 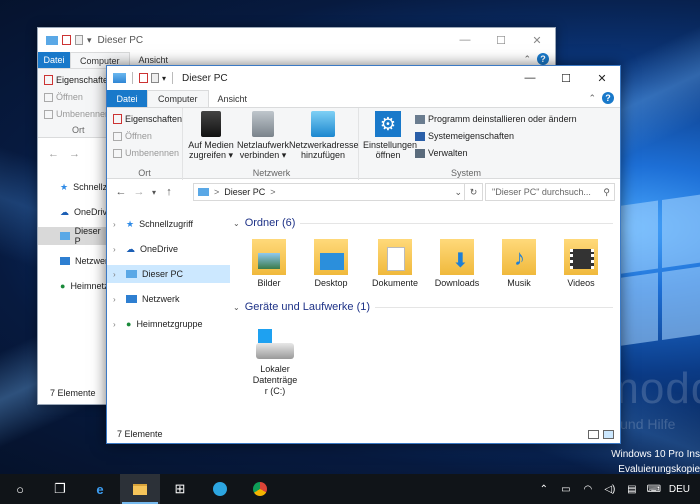 I want to click on uninstall-program-button: Programm deinstallieren oder ändern, so click(x=496, y=119).